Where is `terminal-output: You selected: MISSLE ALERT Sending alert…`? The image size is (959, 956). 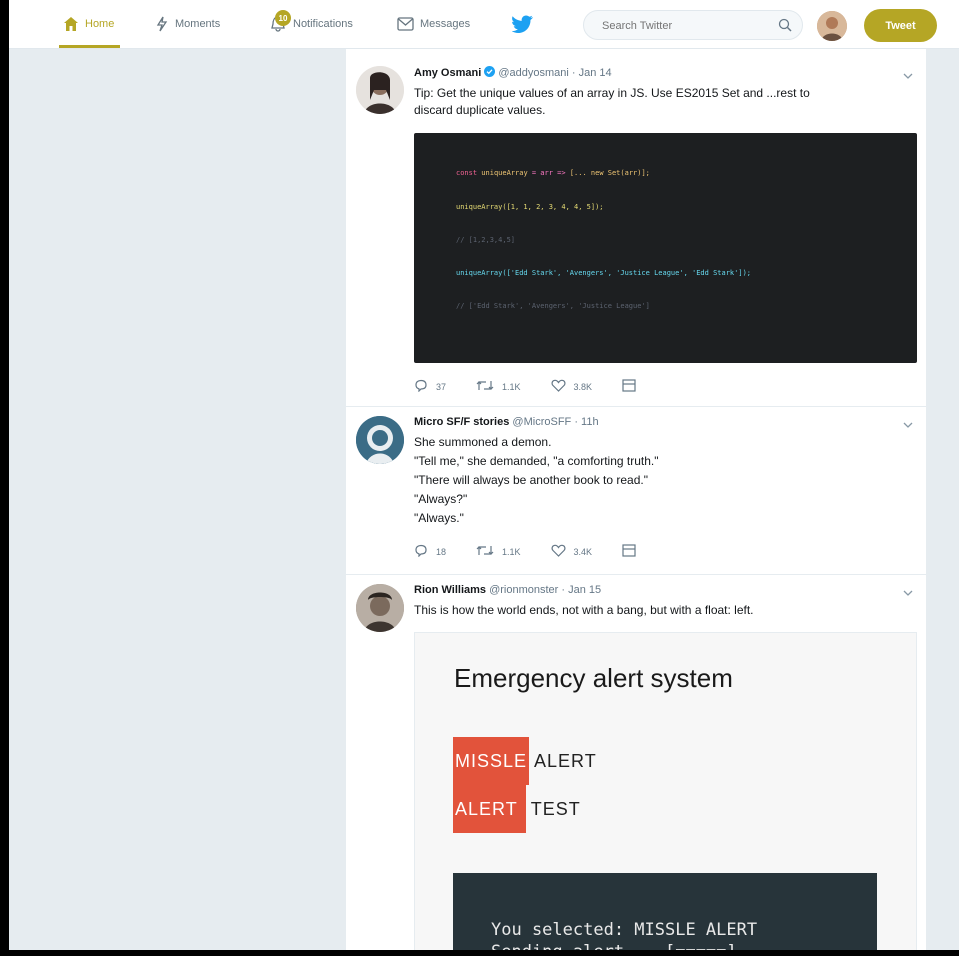
terminal-output: You selected: MISSLE ALERT Sending alert… is located at coordinates (665, 911).